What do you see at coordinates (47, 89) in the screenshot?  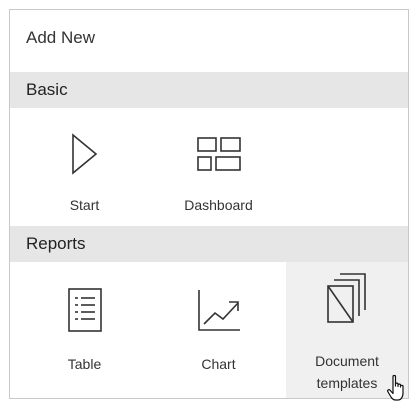 I see `section-title-basic: Basic` at bounding box center [47, 89].